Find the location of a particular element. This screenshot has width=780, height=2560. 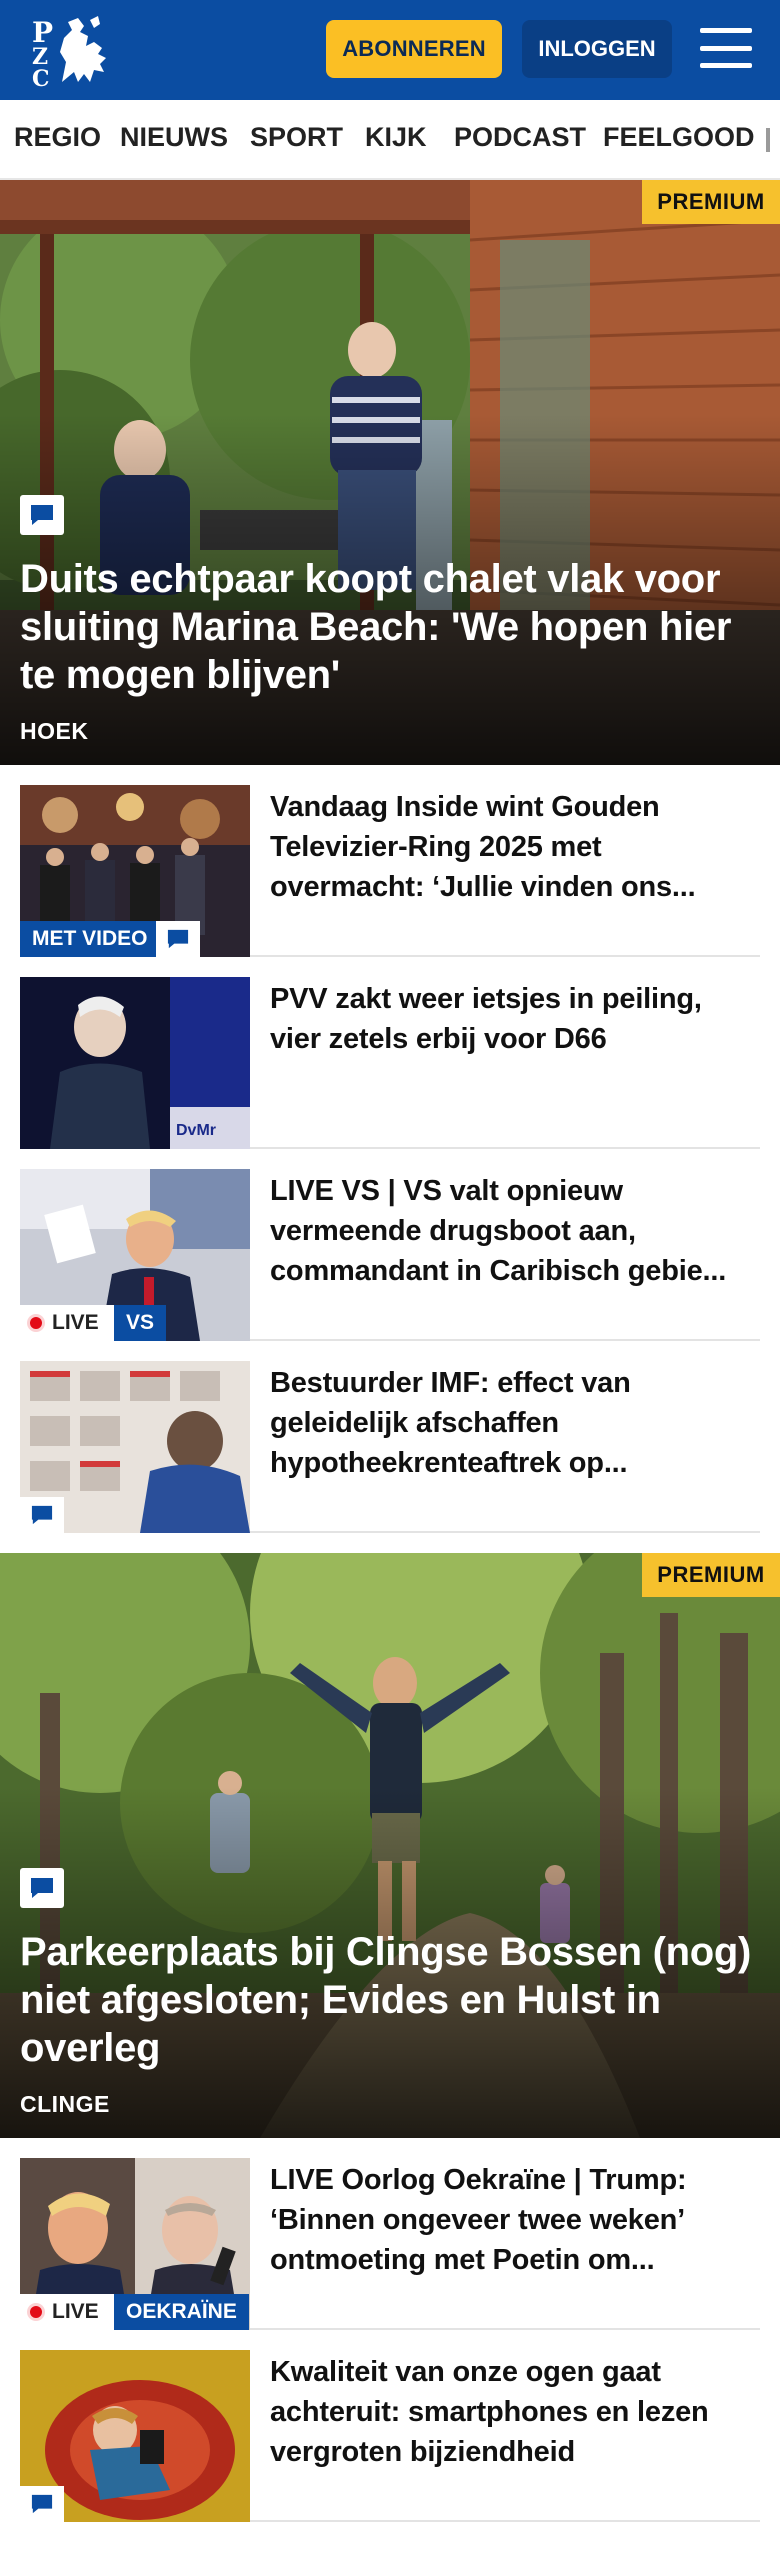

logo-letter-c: C is located at coordinates (41, 77).